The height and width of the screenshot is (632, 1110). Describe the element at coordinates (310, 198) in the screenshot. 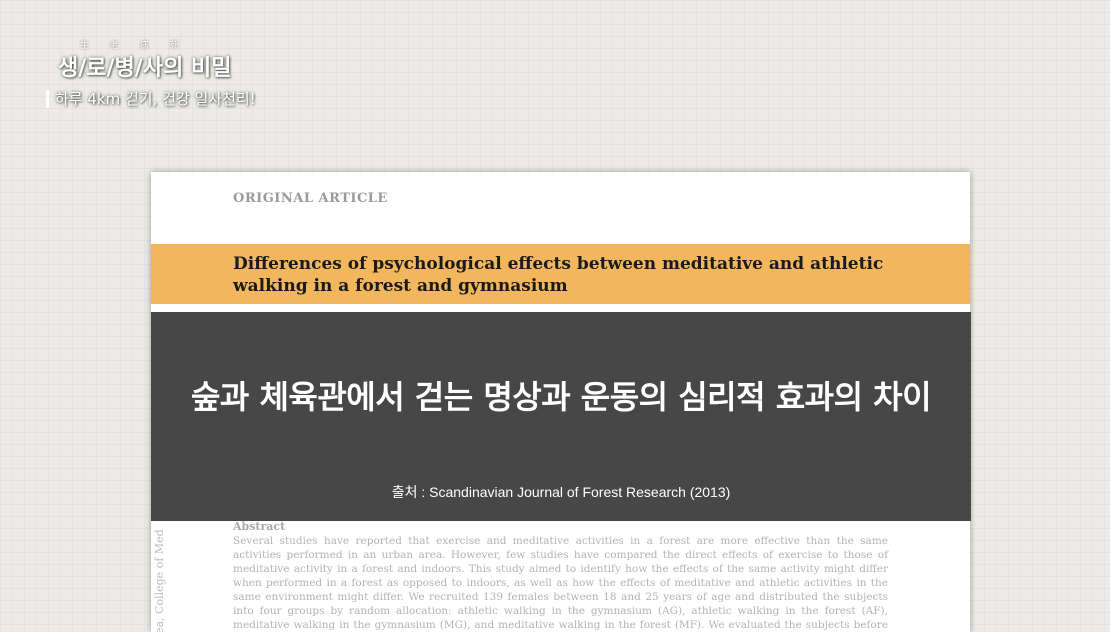

I see `article-type-label: ORIGINAL ARTICLE` at that location.